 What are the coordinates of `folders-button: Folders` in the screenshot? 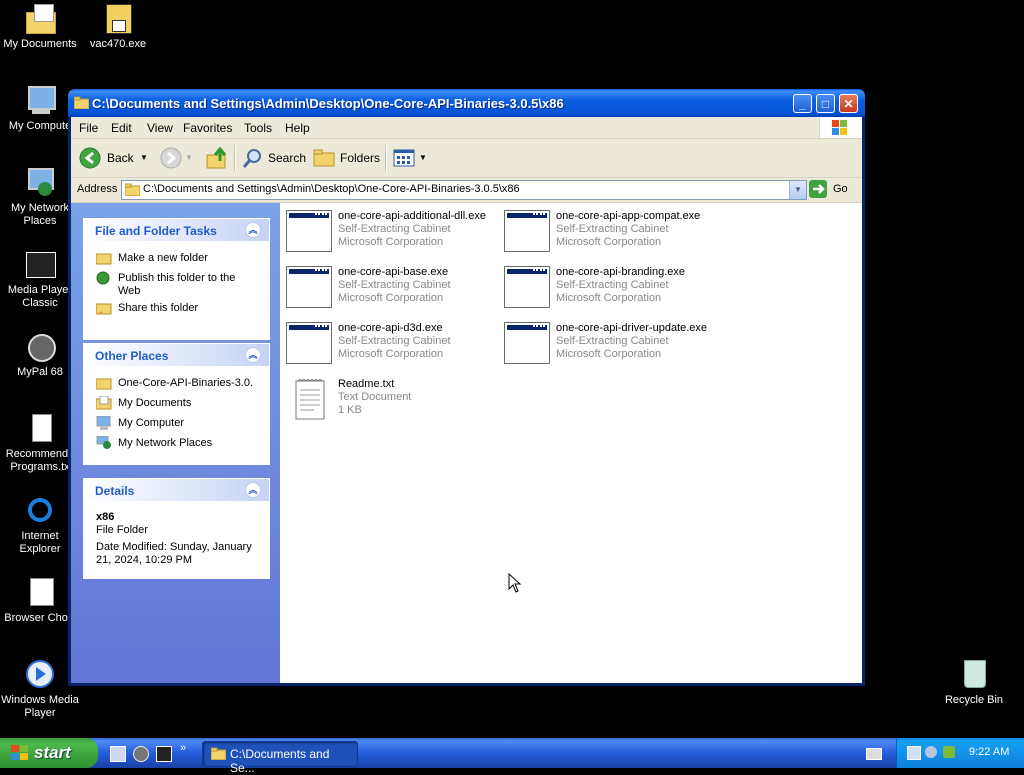 It's located at (346, 159).